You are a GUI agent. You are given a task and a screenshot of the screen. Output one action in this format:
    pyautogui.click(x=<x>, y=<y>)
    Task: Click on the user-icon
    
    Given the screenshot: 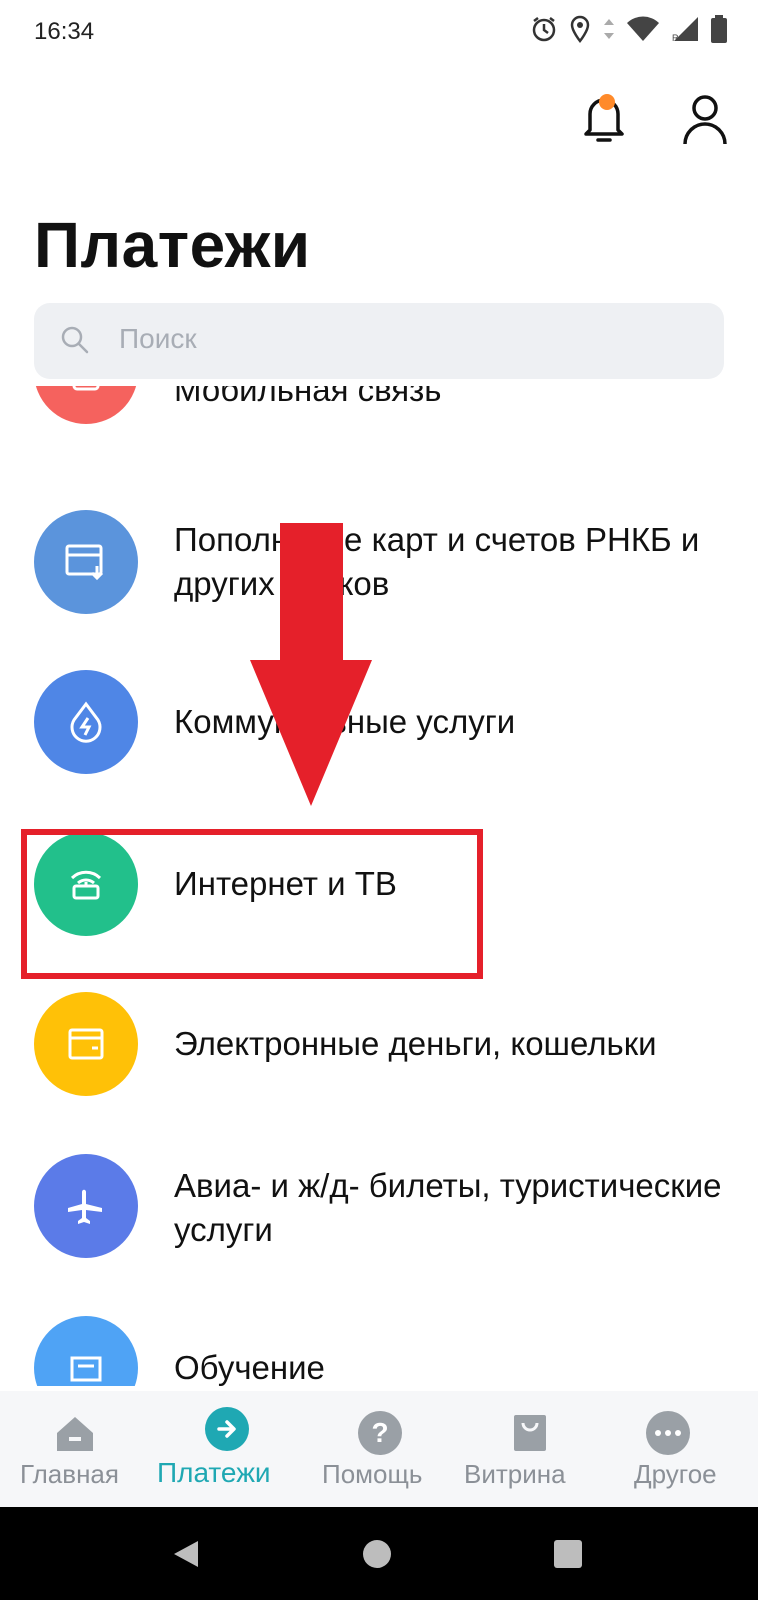 What is the action you would take?
    pyautogui.click(x=705, y=120)
    